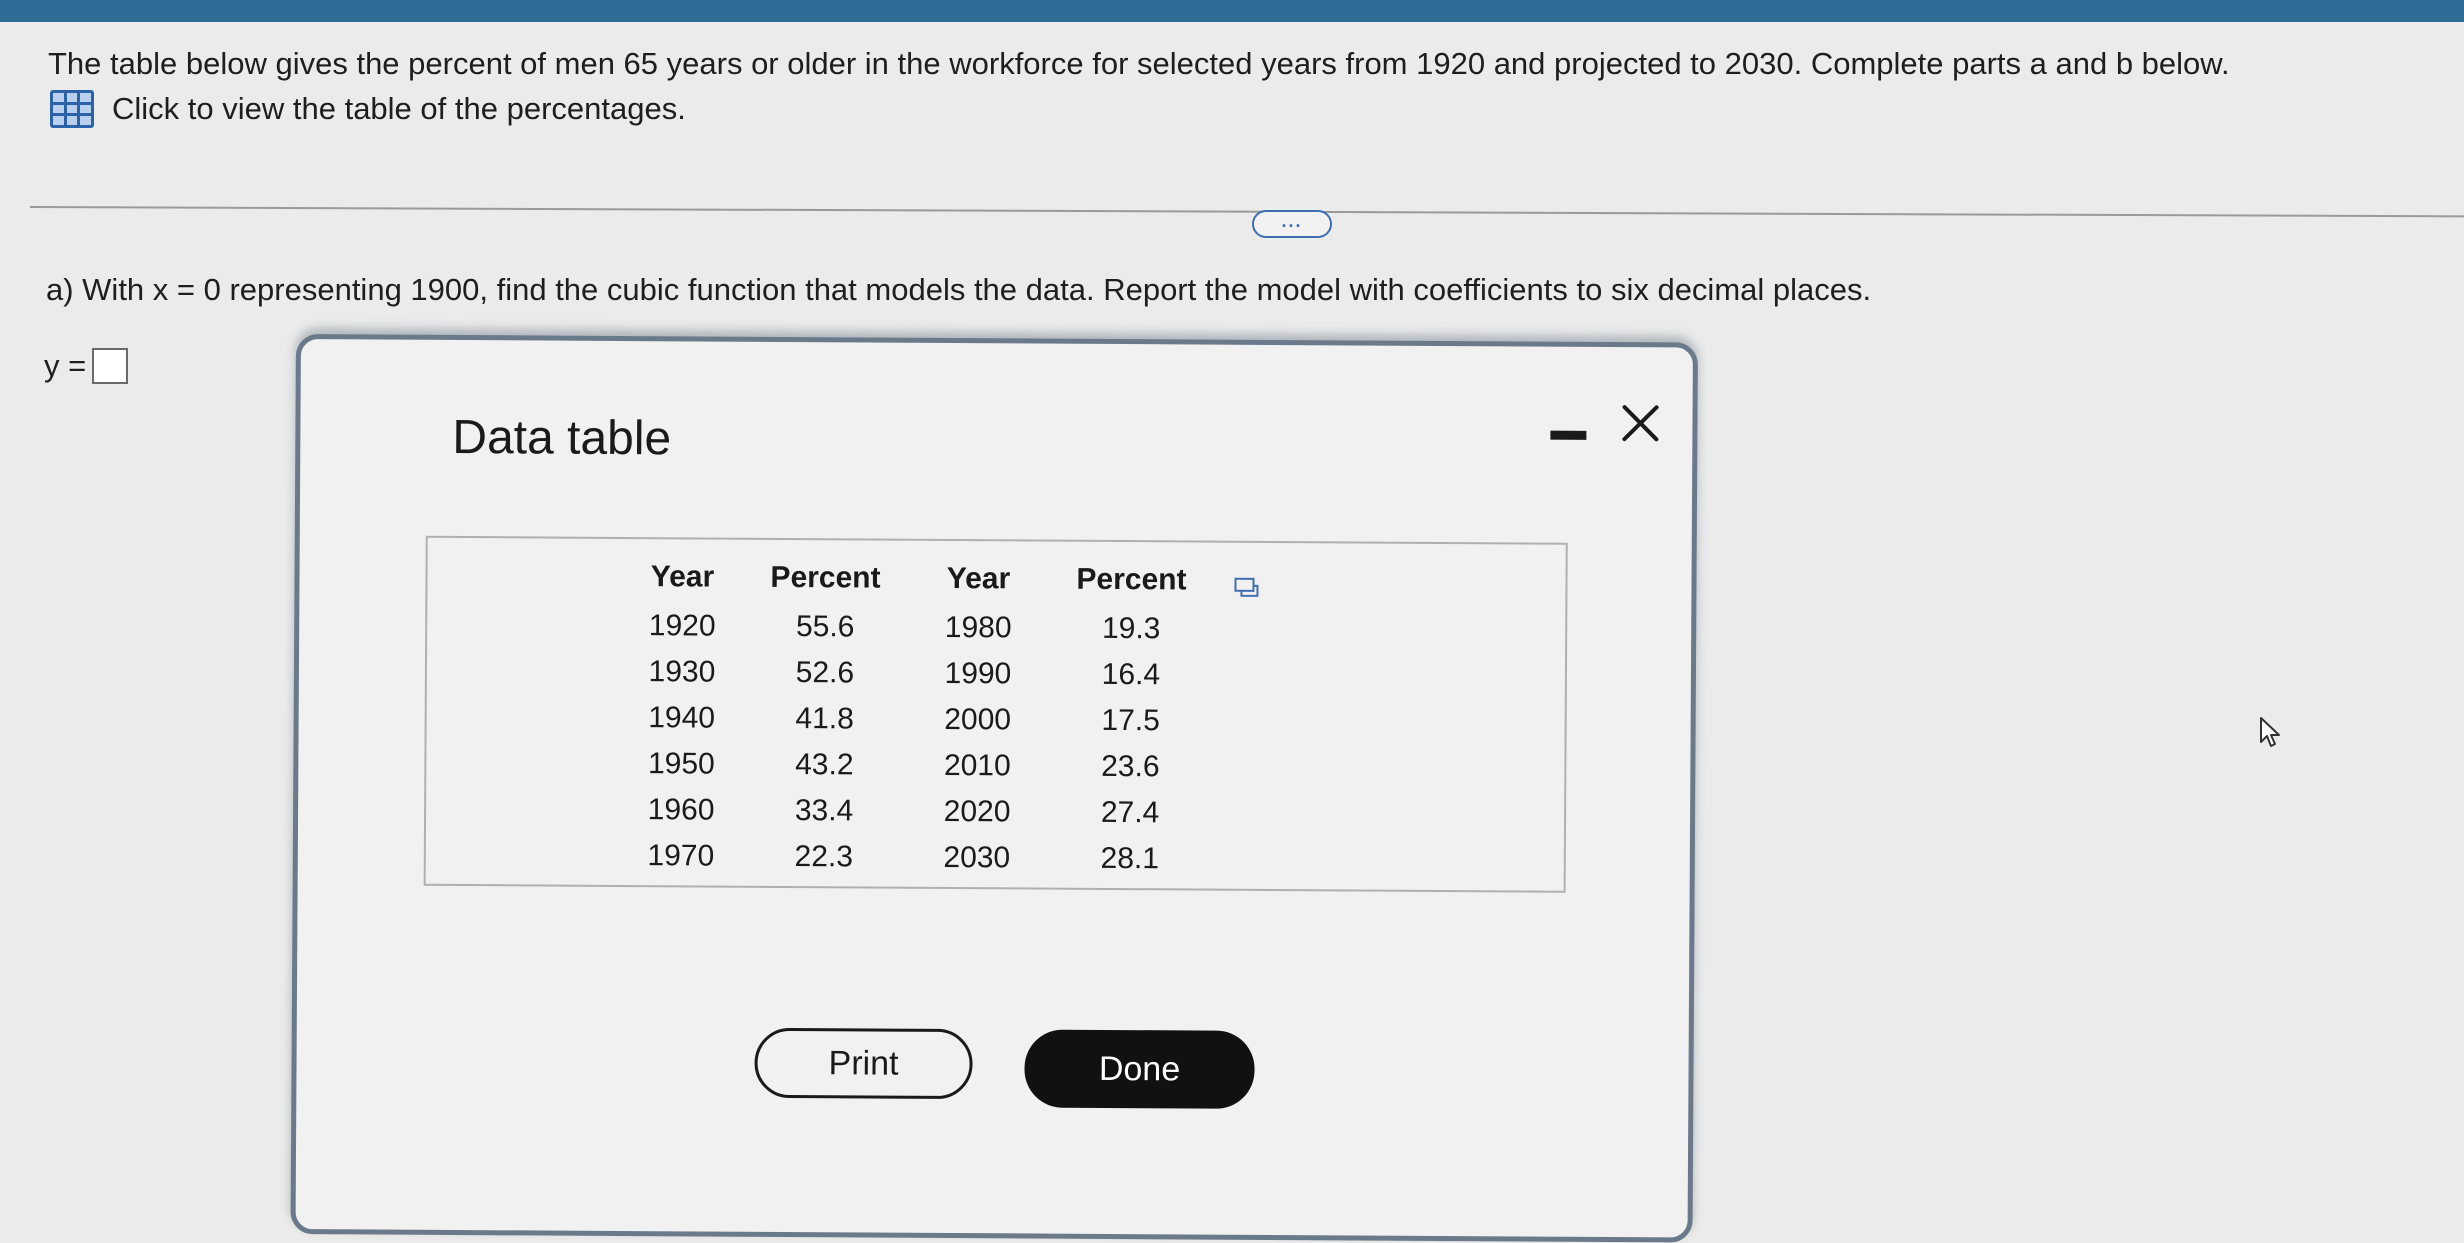 The image size is (2464, 1243). Describe the element at coordinates (681, 764) in the screenshot. I see `table-cell: 1950` at that location.